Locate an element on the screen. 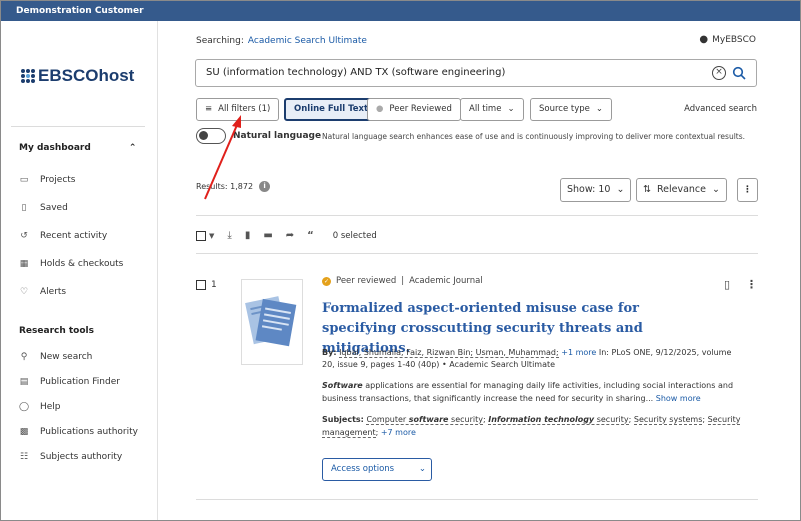 The image size is (801, 521). sidebar-item-new-search: ⚲ New search is located at coordinates (56, 357).